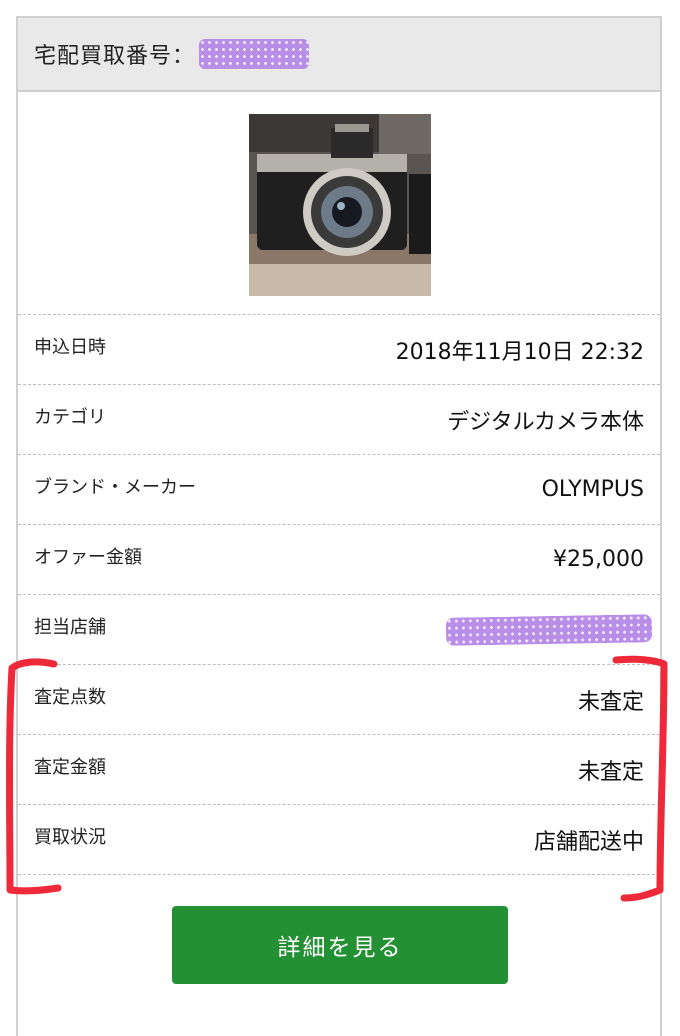 Image resolution: width=680 pixels, height=1036 pixels. What do you see at coordinates (88, 557) in the screenshot?
I see `offer-amount-label: オファー金額` at bounding box center [88, 557].